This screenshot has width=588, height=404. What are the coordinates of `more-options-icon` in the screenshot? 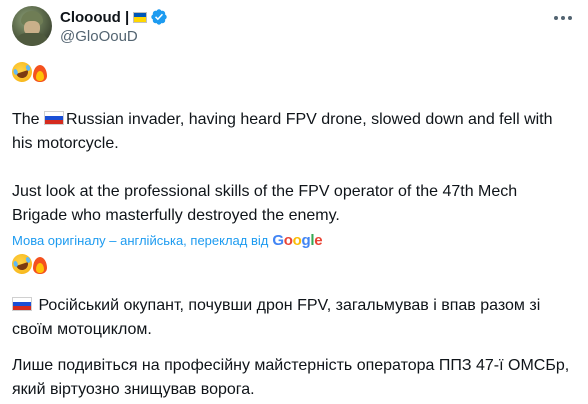 It's located at (563, 18).